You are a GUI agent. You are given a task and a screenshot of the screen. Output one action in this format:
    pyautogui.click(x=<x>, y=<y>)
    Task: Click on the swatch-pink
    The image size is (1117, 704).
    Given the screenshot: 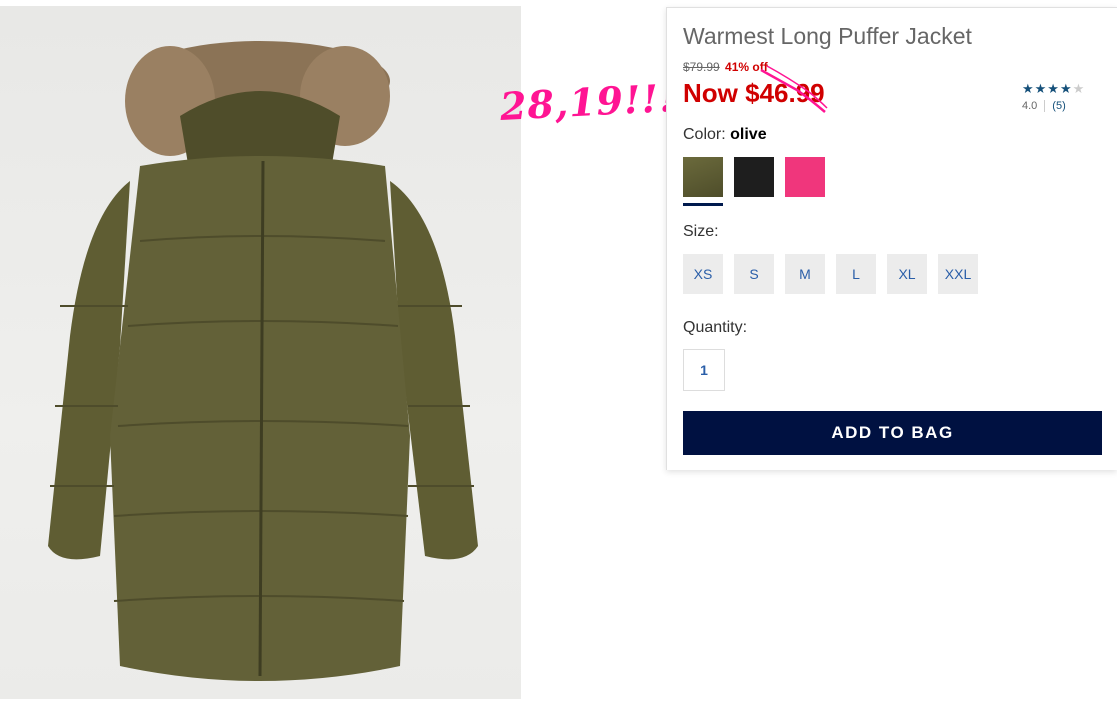 What is the action you would take?
    pyautogui.click(x=805, y=177)
    